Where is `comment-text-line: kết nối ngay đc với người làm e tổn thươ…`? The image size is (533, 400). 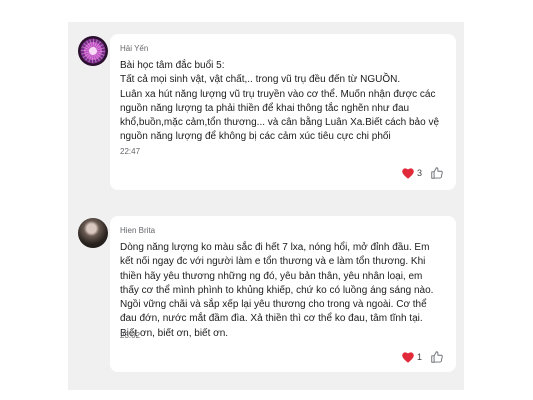 comment-text-line: kết nối ngay đc với người làm e tổn thươ… is located at coordinates (273, 262).